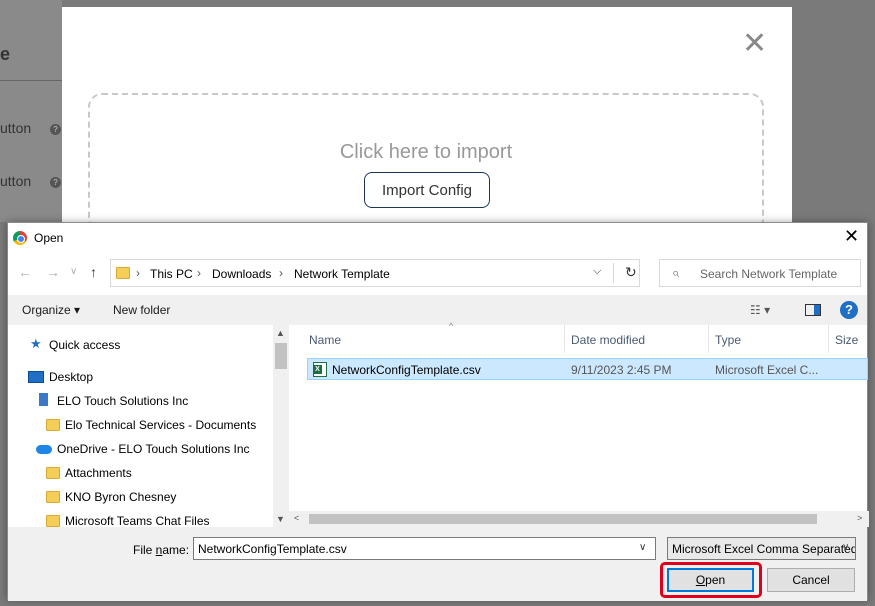  What do you see at coordinates (141, 310) in the screenshot?
I see `new-folder-button: New folder` at bounding box center [141, 310].